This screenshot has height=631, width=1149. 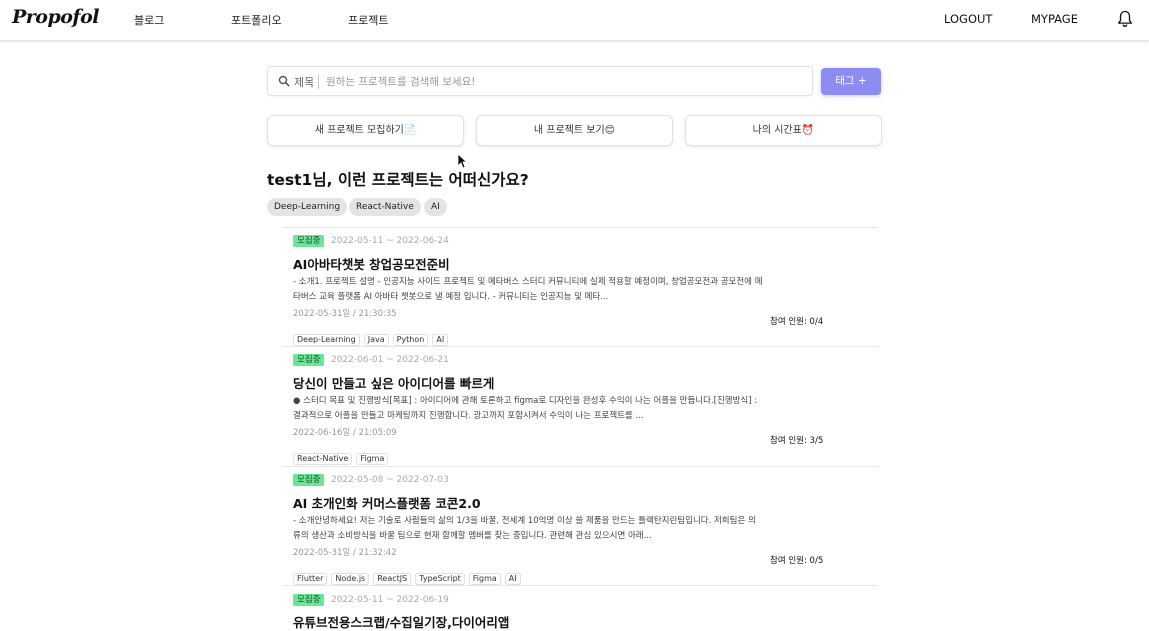 I want to click on logo: Propofol, so click(x=56, y=17).